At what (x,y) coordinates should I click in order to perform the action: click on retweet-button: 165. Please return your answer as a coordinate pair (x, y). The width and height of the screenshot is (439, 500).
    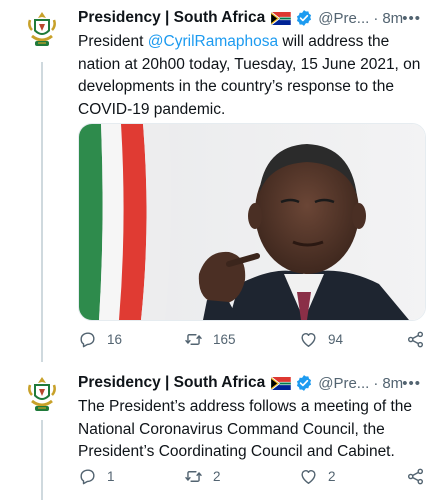
    Looking at the image, I should click on (210, 339).